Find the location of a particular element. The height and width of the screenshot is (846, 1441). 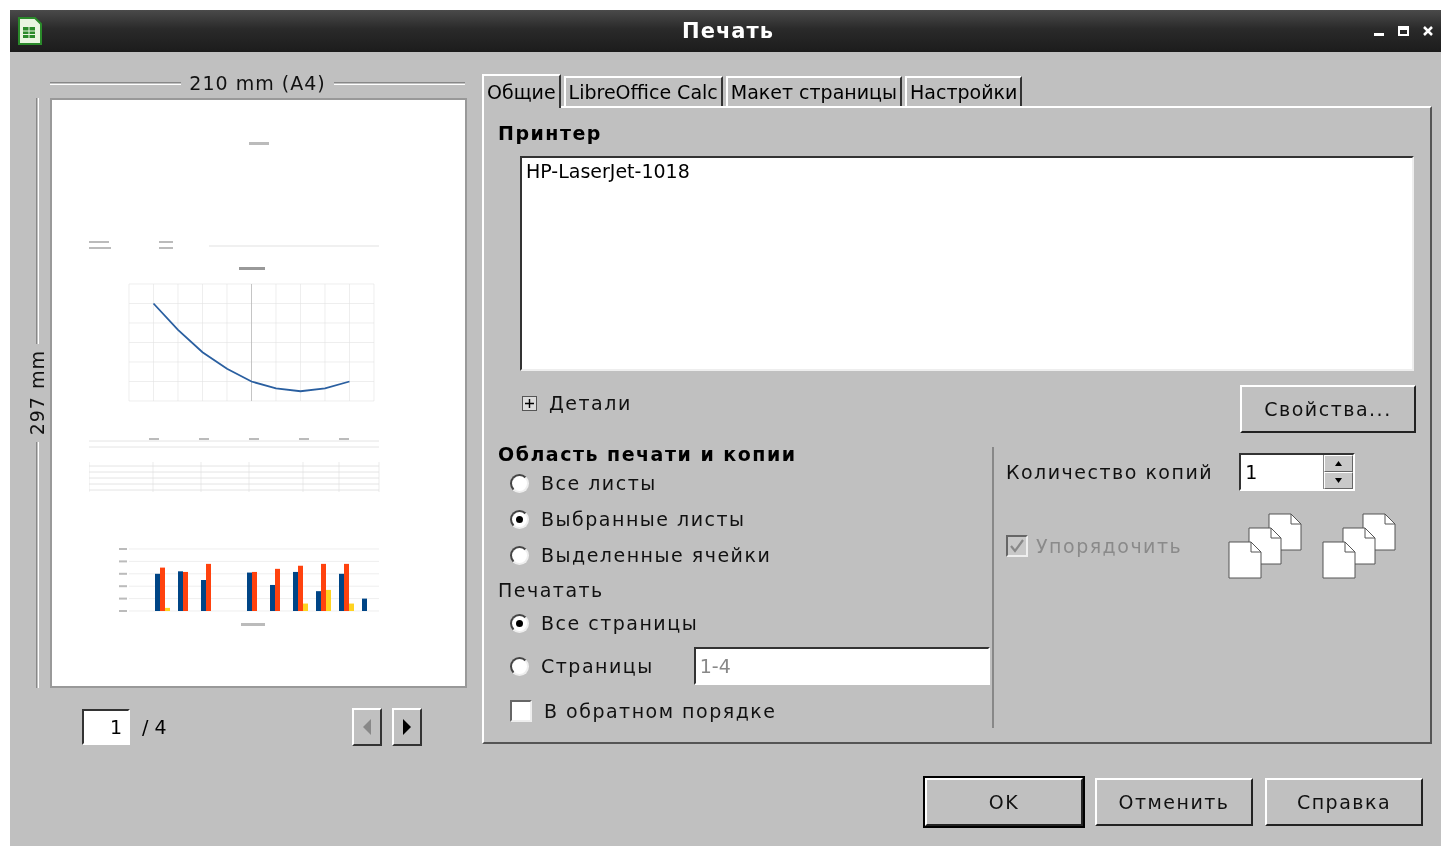

checkbox is located at coordinates (521, 711).